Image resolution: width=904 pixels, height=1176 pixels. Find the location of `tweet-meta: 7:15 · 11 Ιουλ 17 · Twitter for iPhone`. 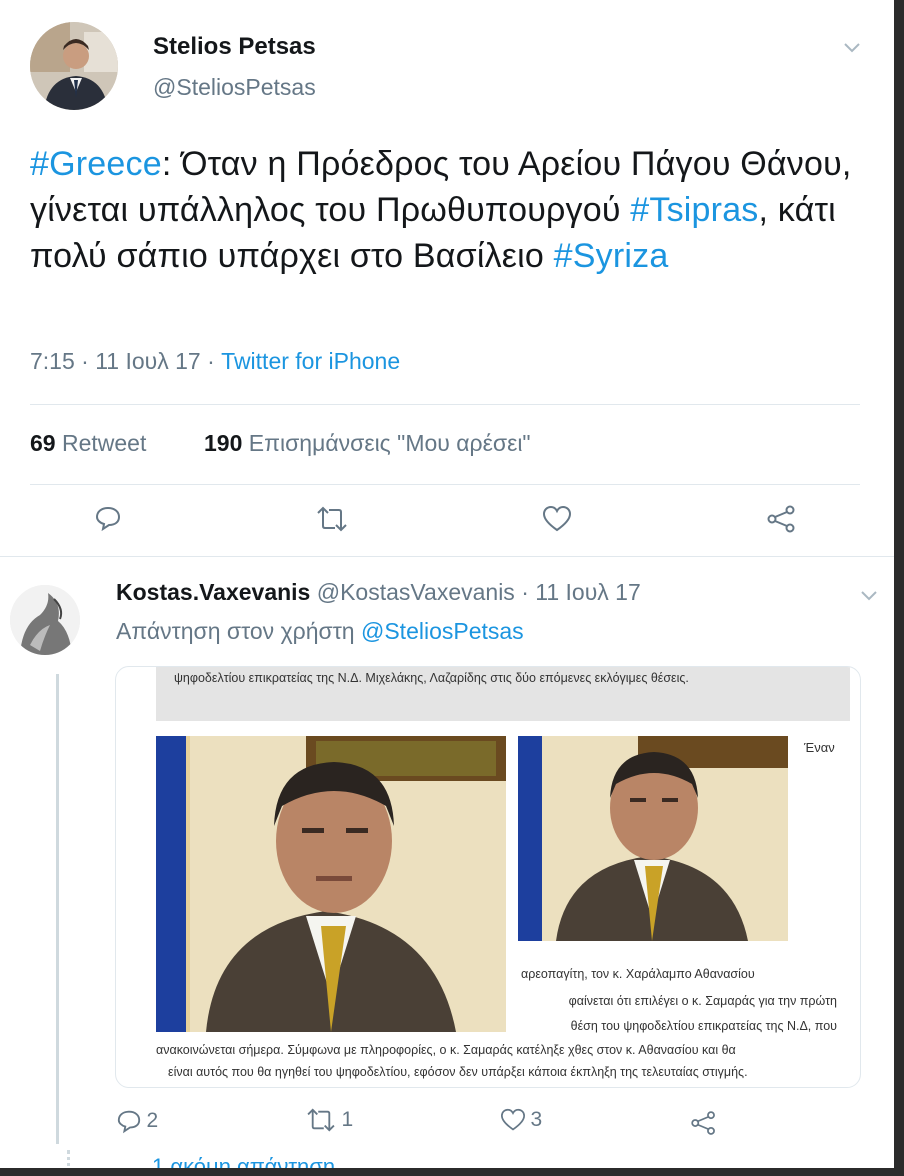

tweet-meta: 7:15 · 11 Ιουλ 17 · Twitter for iPhone is located at coordinates (215, 361).